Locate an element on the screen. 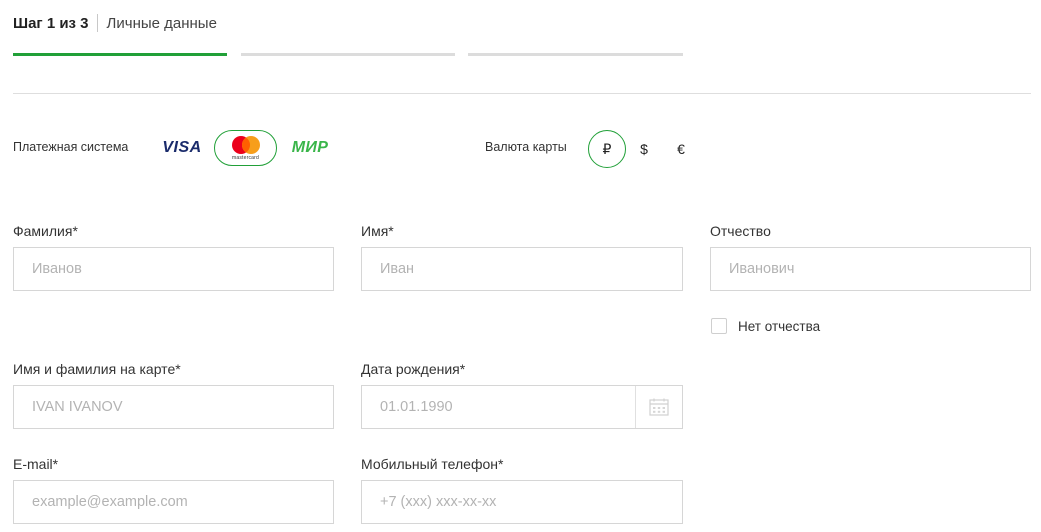  first-name-field is located at coordinates (522, 269).